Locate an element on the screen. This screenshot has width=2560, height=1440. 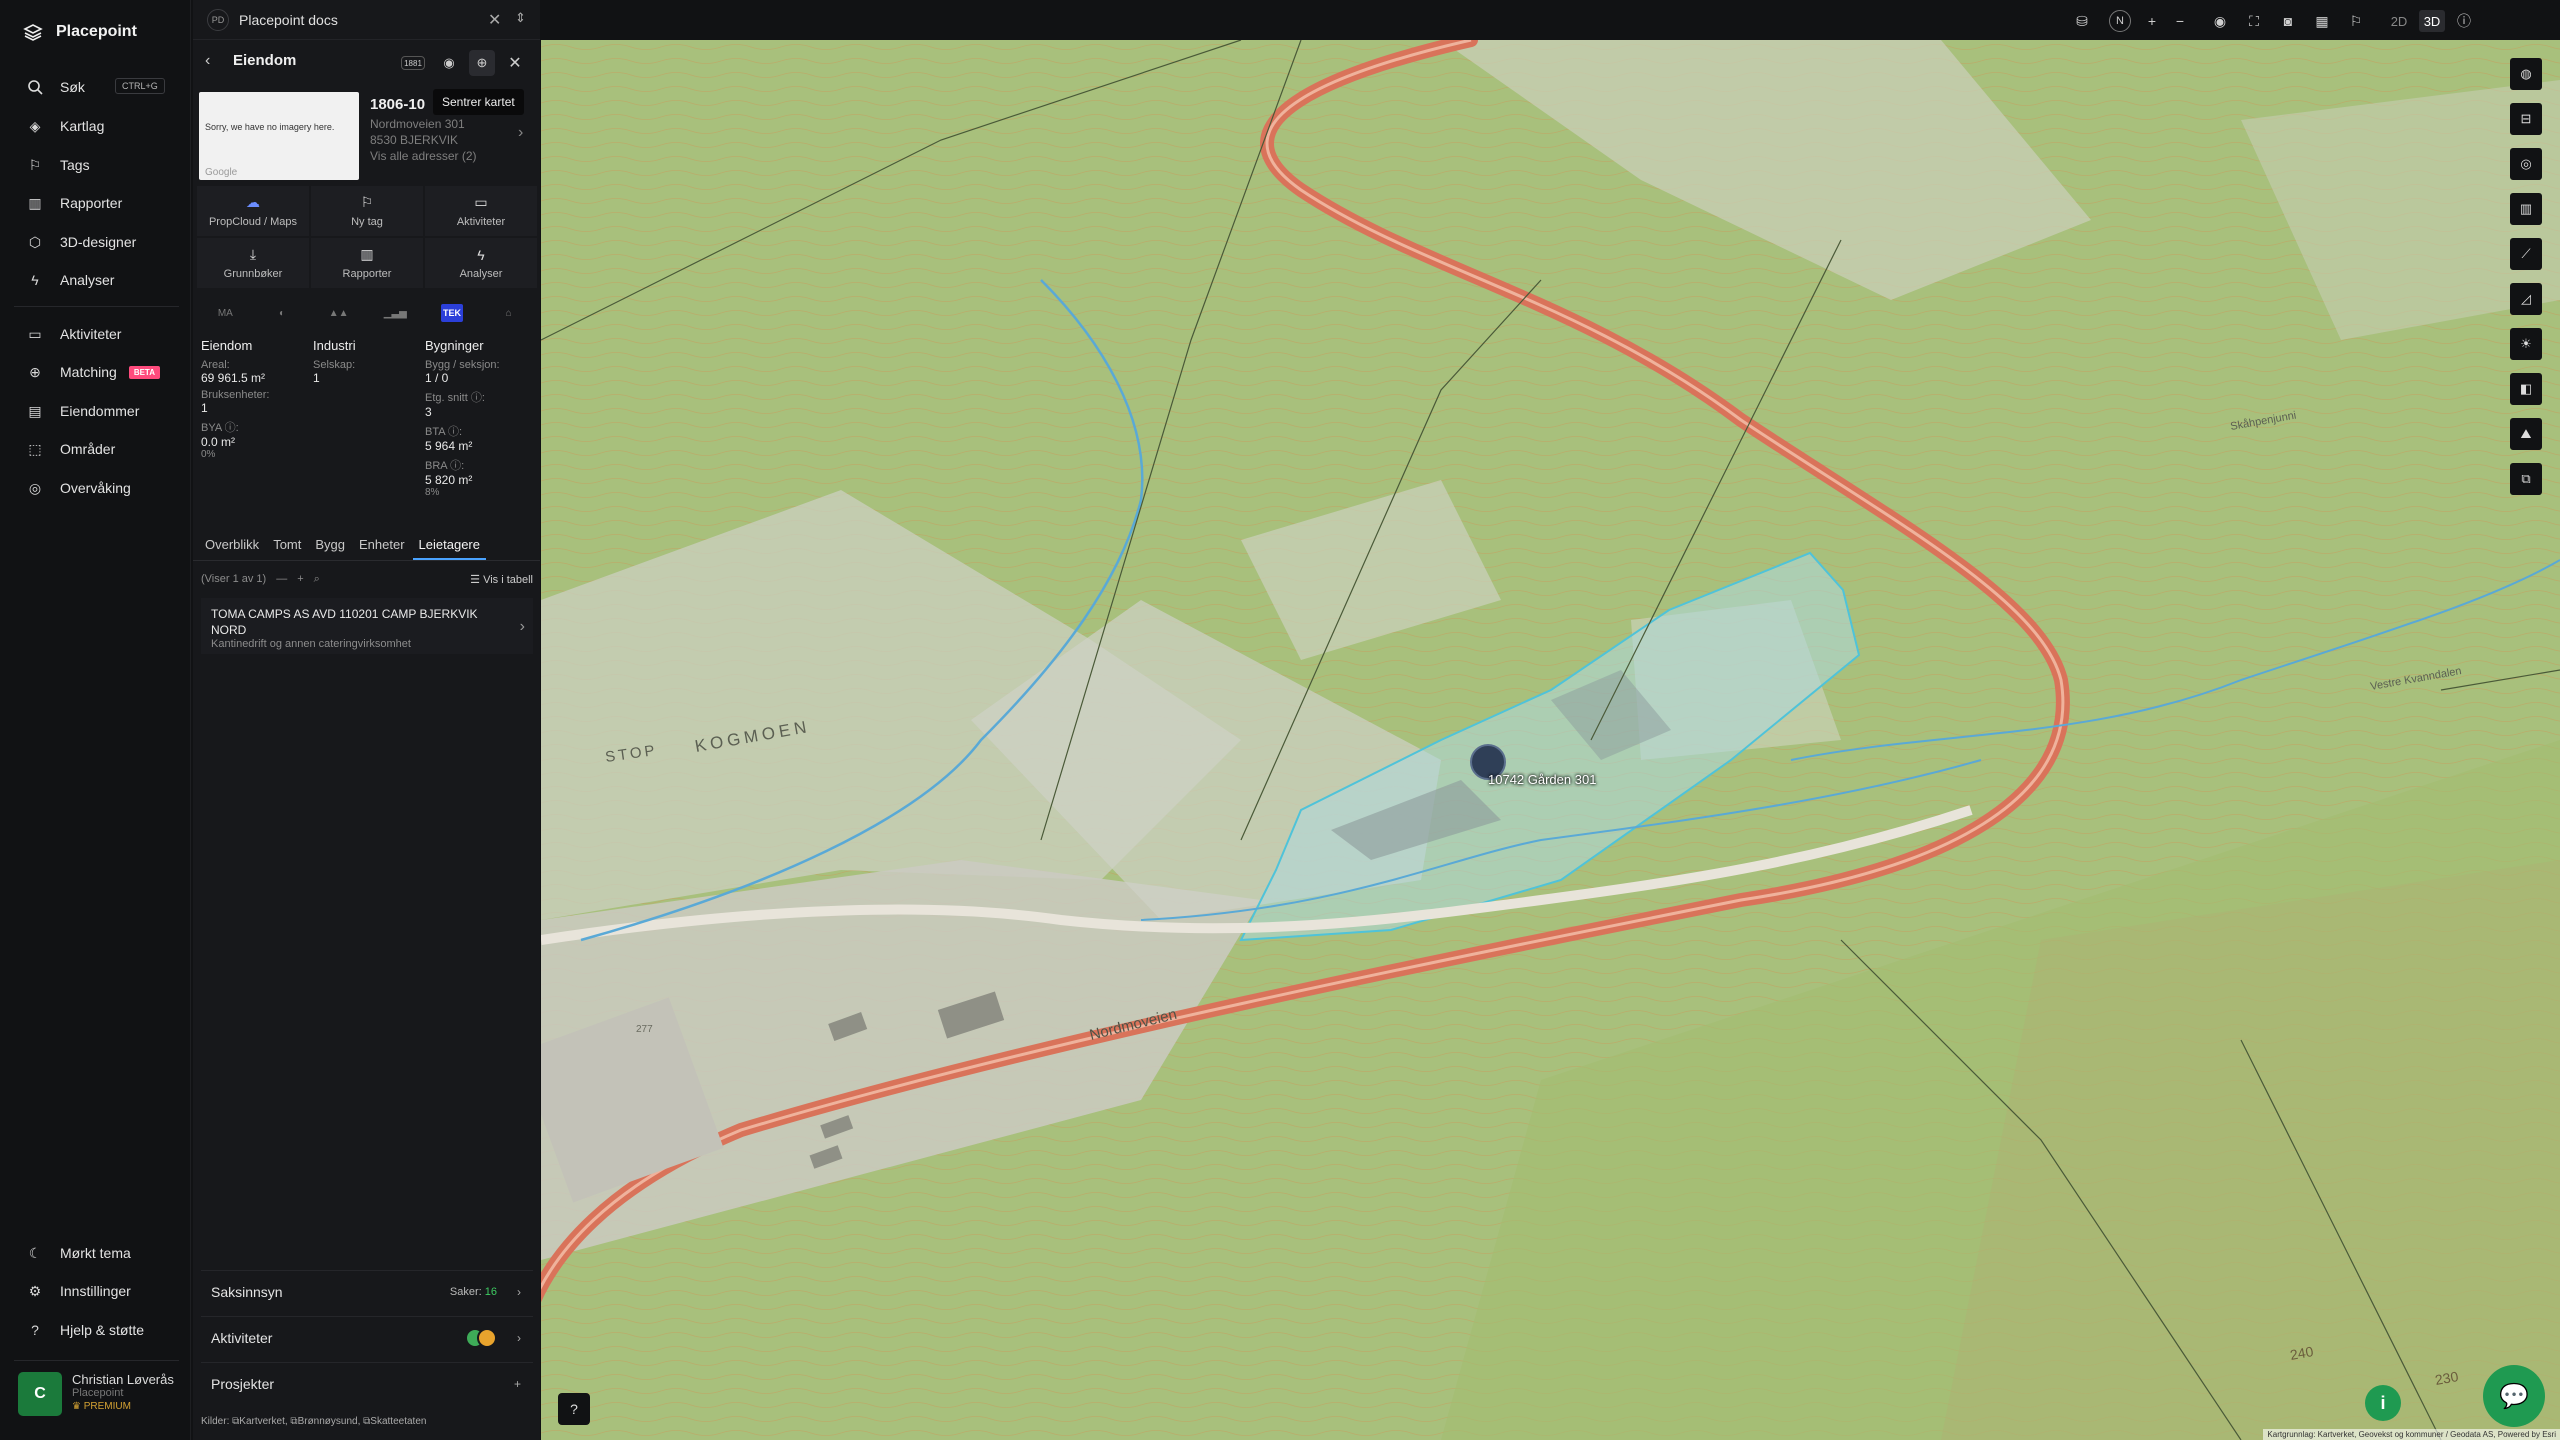
nav-item-tags: ⚐ Tags is located at coordinates (95, 165).